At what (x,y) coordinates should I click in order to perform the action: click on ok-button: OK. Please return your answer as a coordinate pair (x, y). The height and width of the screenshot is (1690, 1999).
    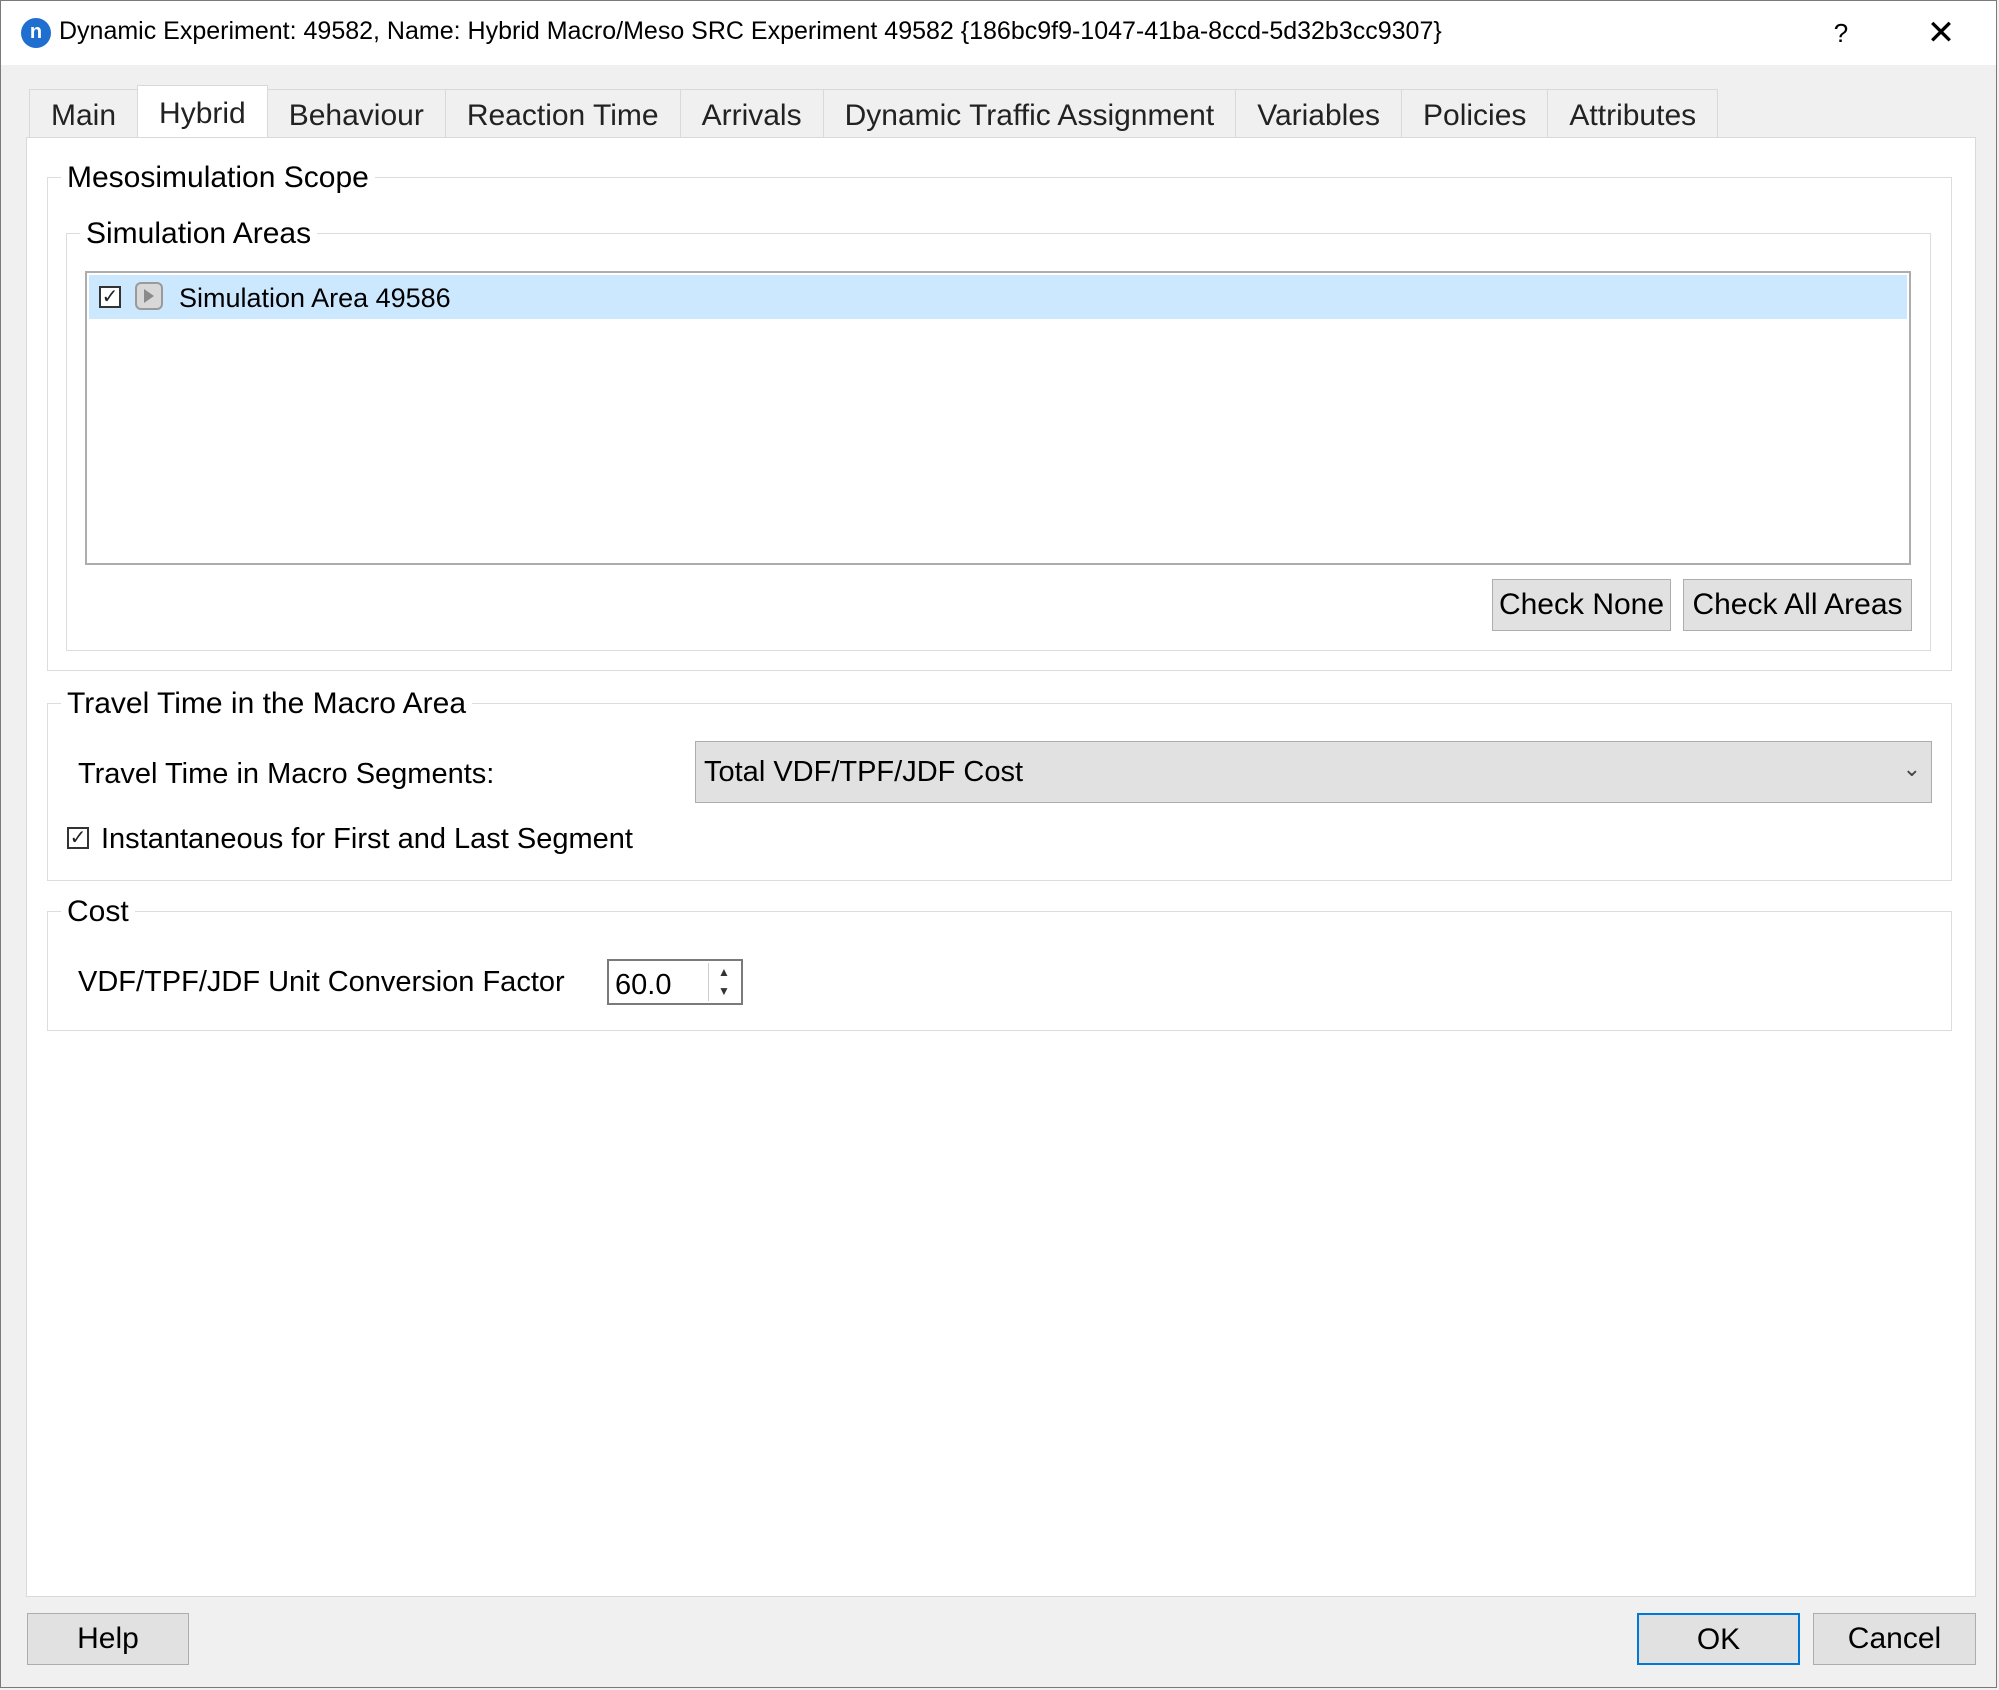
    Looking at the image, I should click on (1718, 1639).